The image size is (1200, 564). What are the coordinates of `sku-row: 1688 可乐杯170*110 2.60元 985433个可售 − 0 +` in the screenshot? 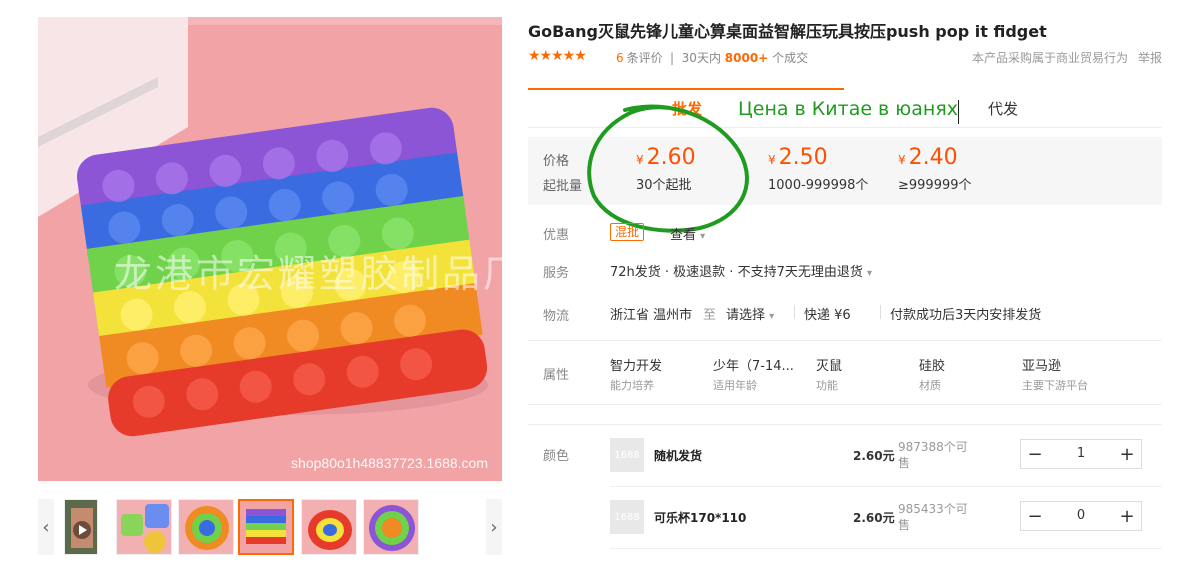 It's located at (886, 525).